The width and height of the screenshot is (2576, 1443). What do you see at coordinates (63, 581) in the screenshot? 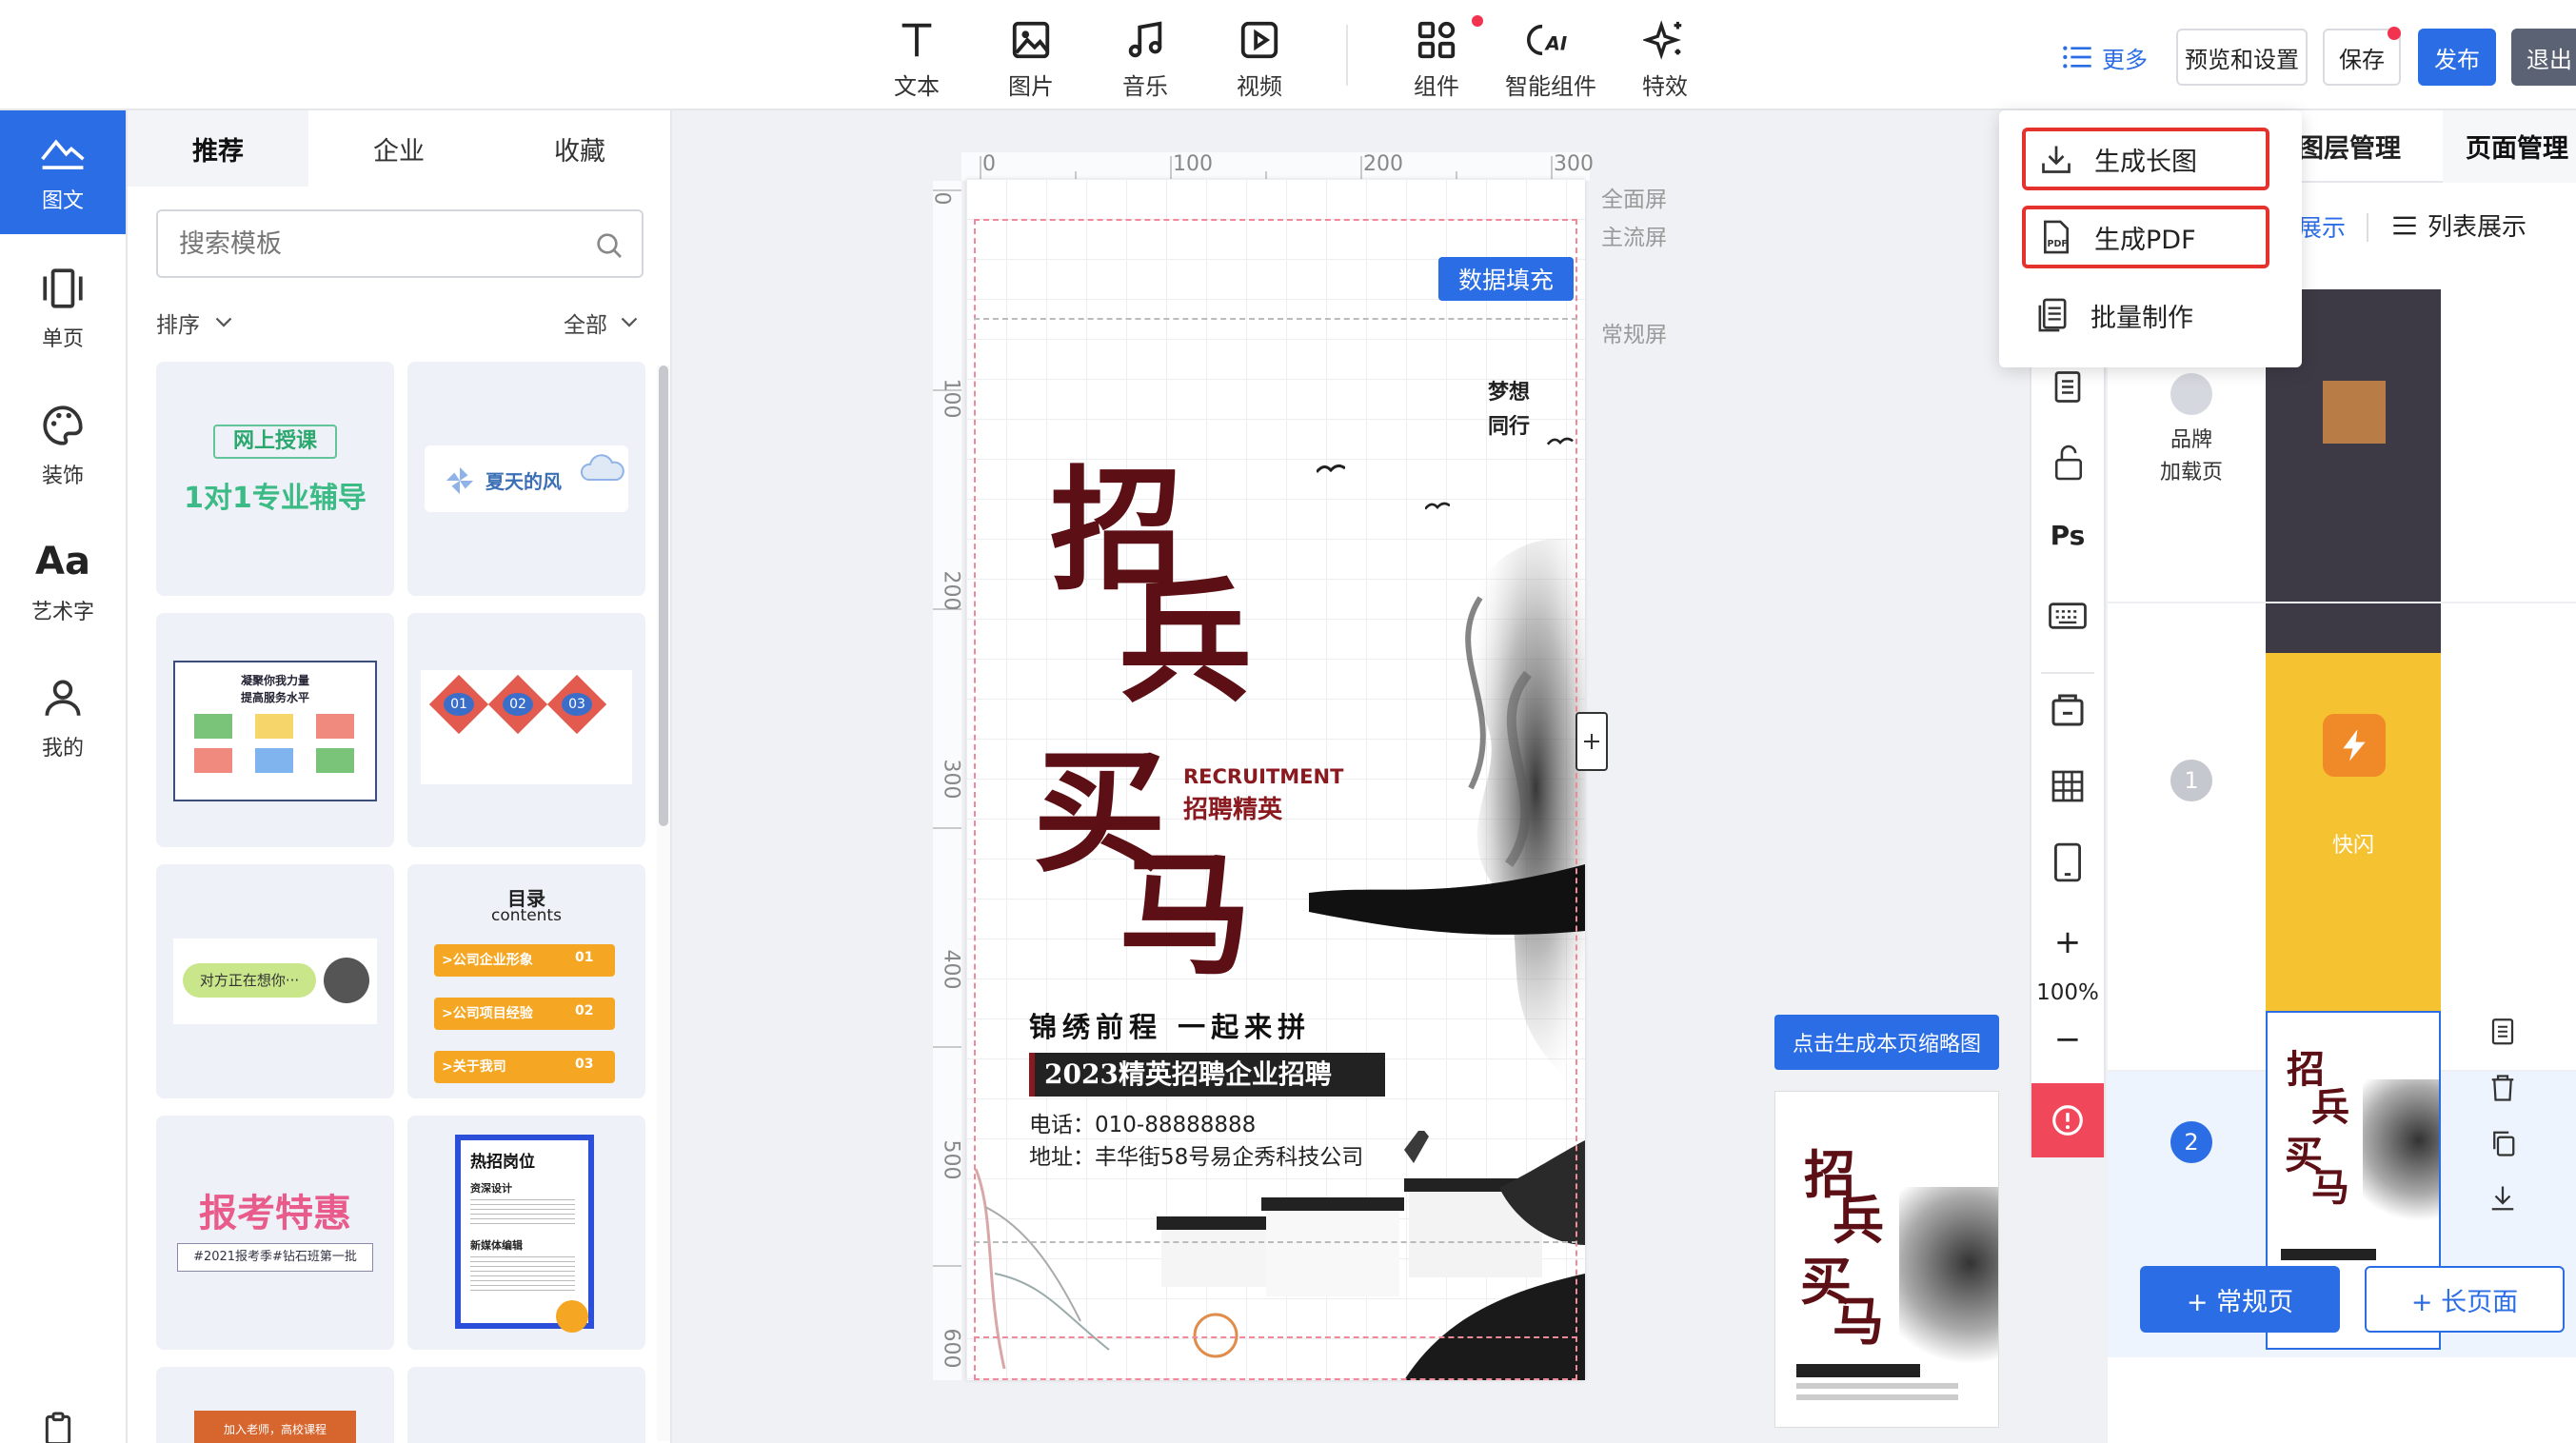
I see `rail-item-art-text: Aa 艺术字` at bounding box center [63, 581].